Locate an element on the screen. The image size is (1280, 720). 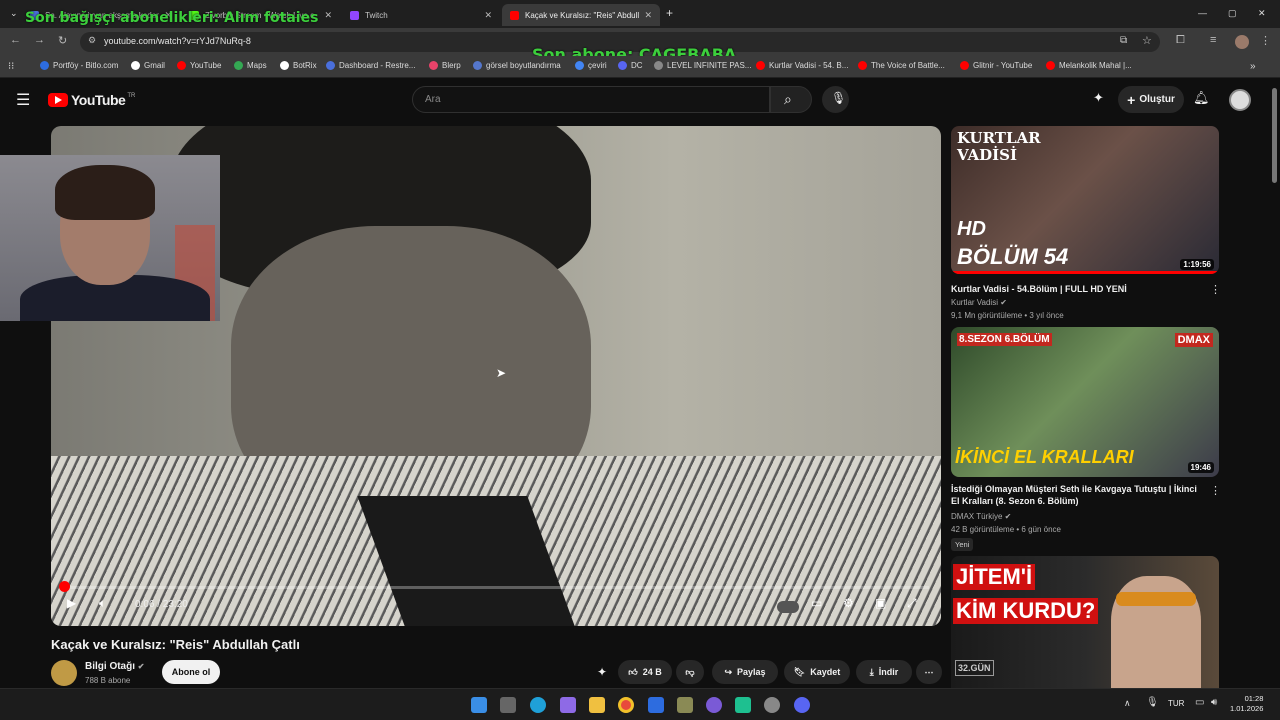
tray-chevron-icon: ∧ is located at coordinates (1127, 703).